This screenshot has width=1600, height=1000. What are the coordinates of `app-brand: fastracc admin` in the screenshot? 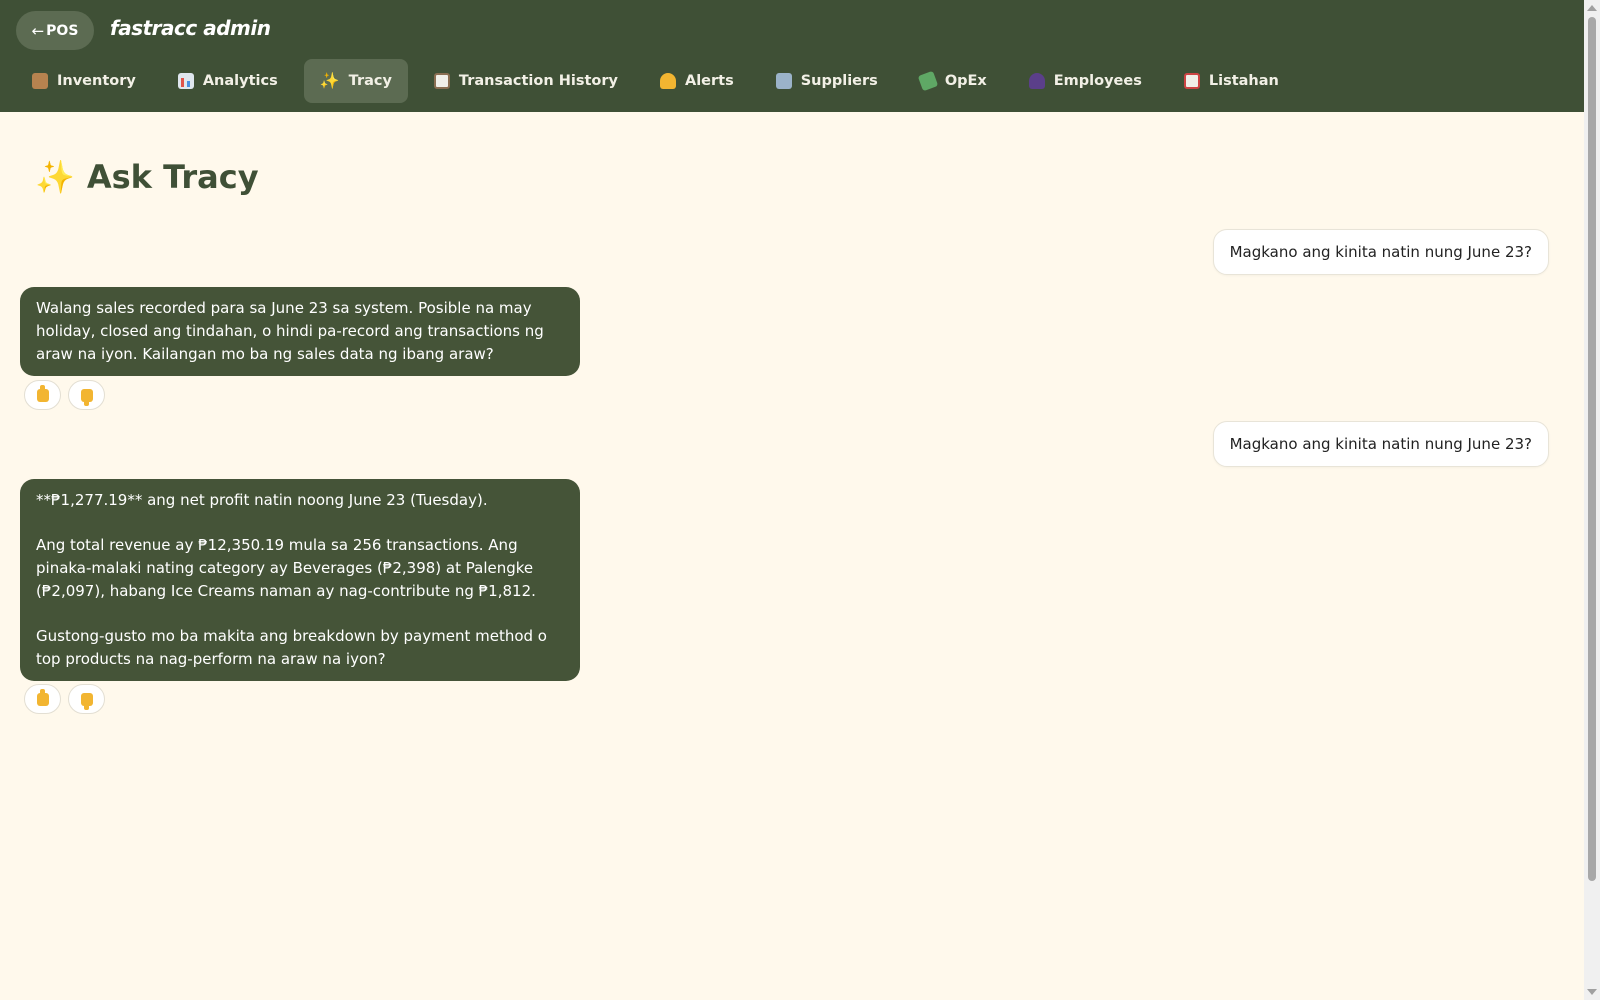 It's located at (190, 28).